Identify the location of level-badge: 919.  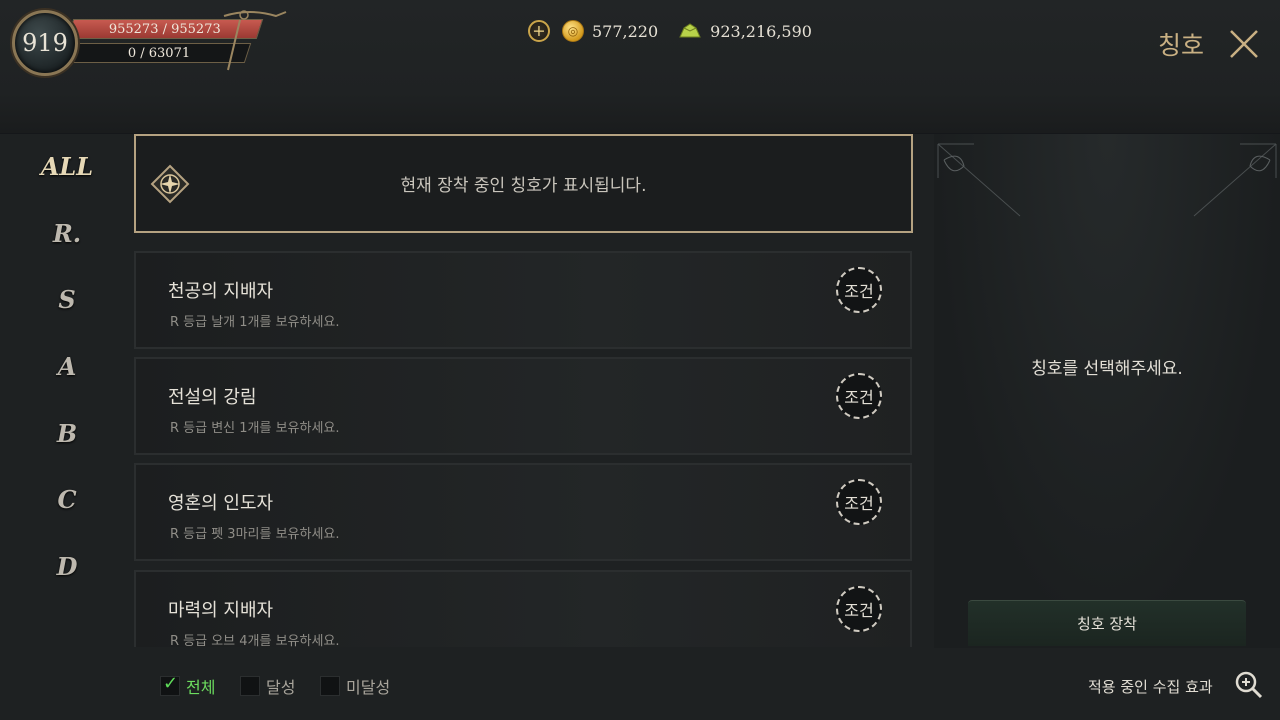
(45, 43).